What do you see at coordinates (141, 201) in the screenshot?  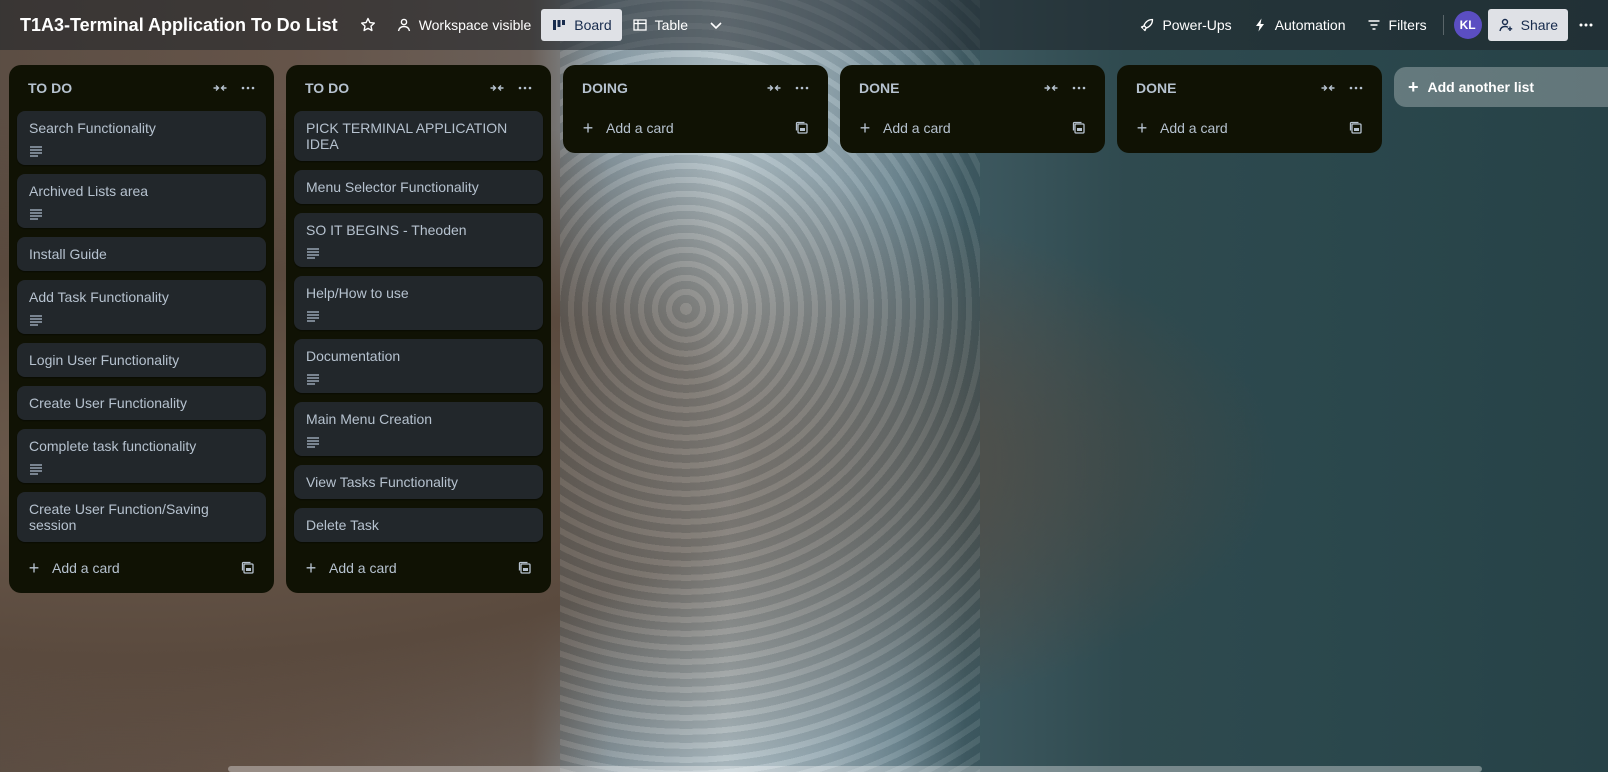 I see `card: Archived Lists area` at bounding box center [141, 201].